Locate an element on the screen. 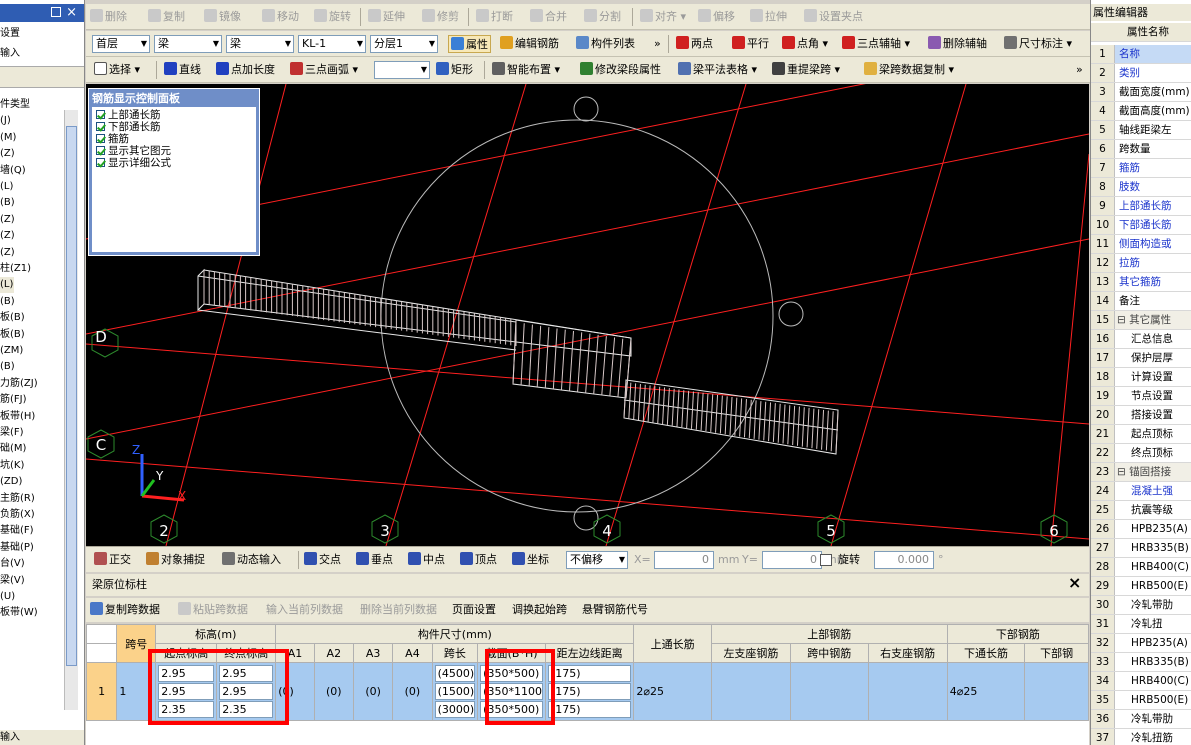 This screenshot has height=745, width=1191. smart-layout-button: 智能布置 ▾ is located at coordinates (526, 70).